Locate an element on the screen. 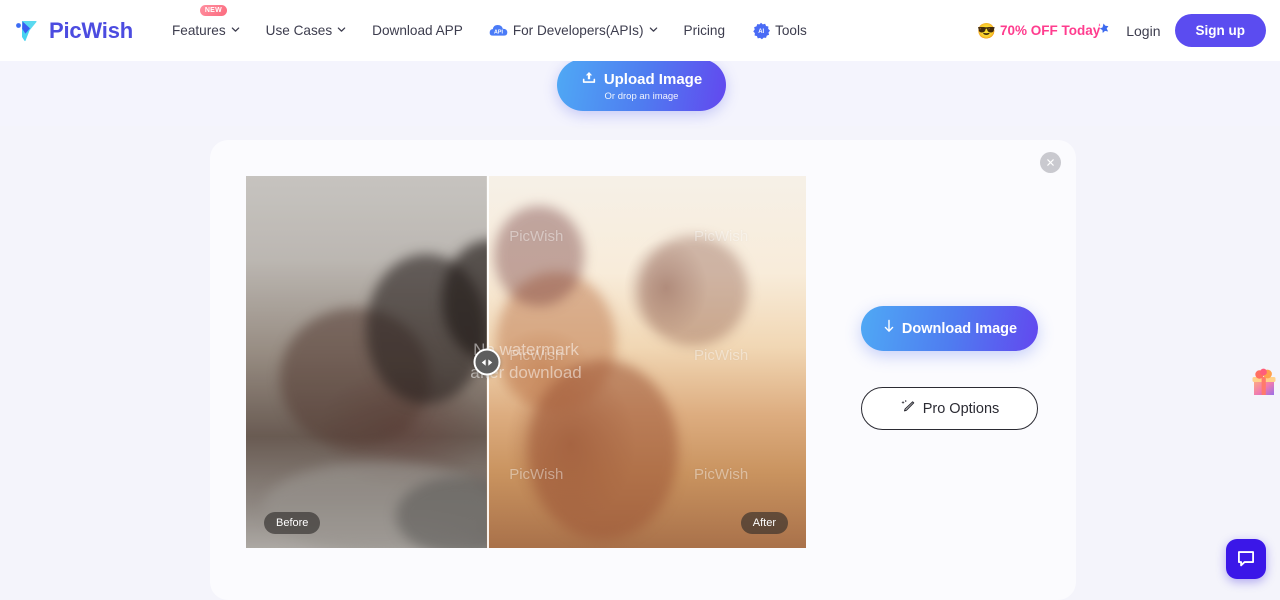 The height and width of the screenshot is (600, 1280). new-badge: NEW is located at coordinates (213, 10).